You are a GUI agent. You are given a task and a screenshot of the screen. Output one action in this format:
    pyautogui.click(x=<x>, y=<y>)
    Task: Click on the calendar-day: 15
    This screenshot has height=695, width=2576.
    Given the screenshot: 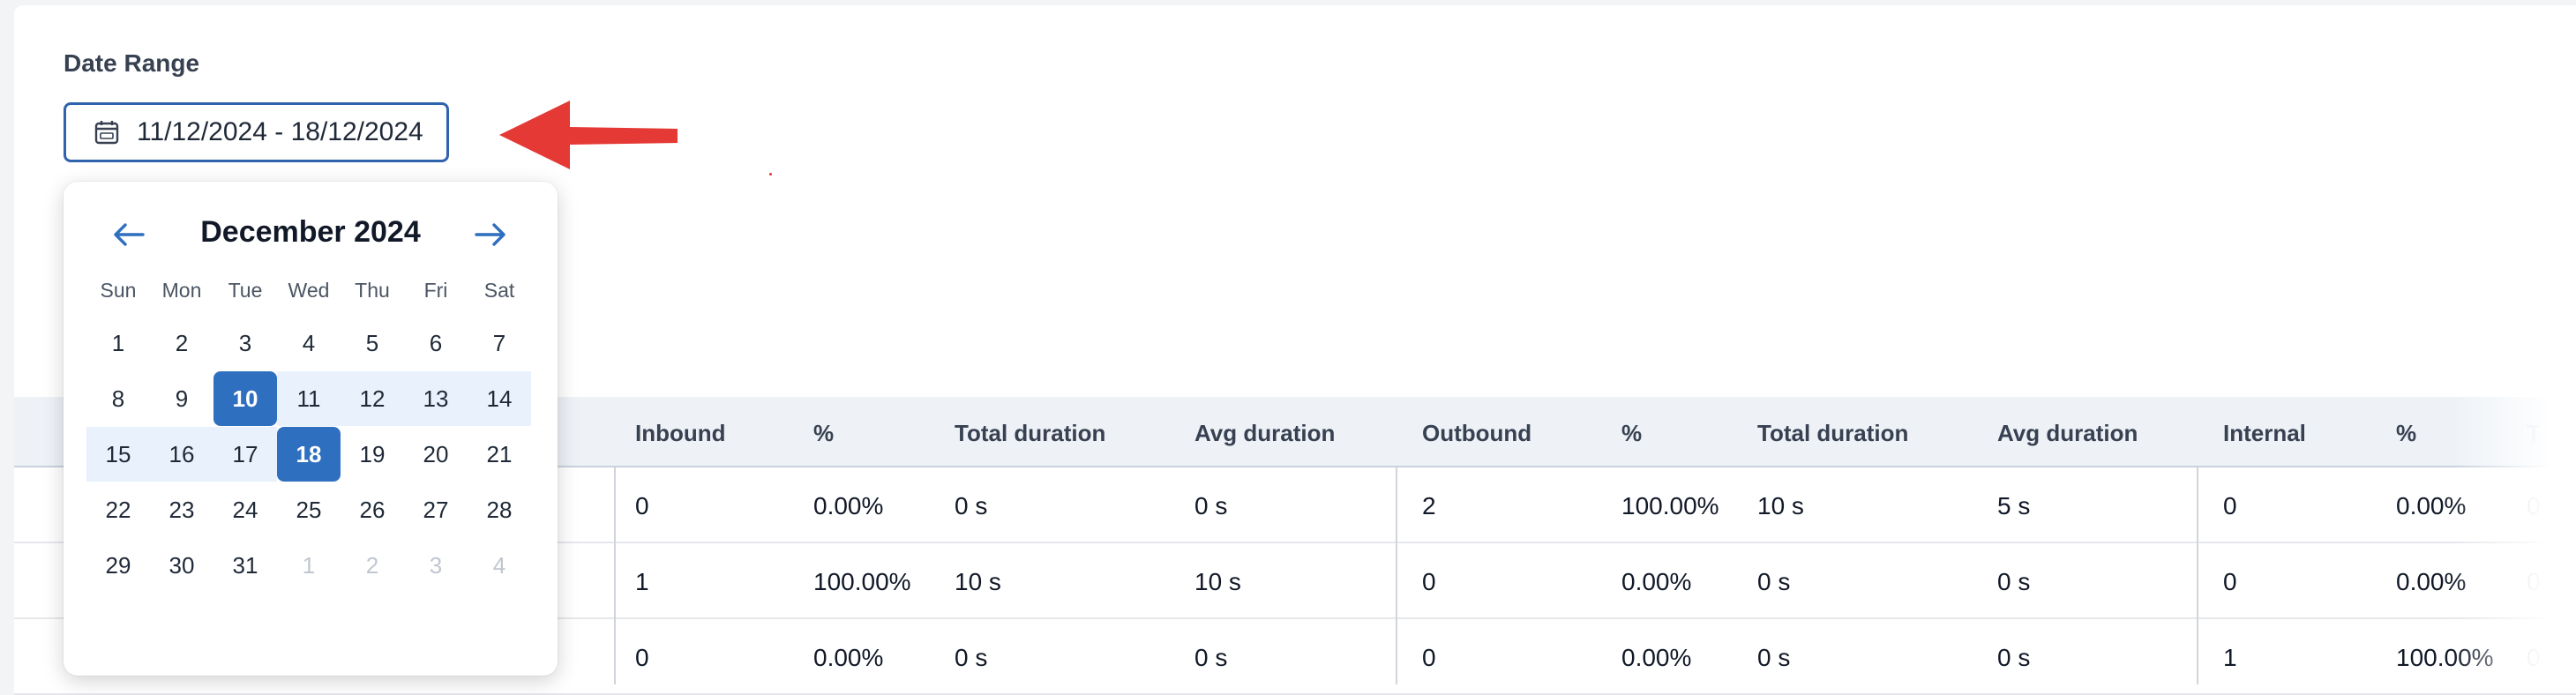 What is the action you would take?
    pyautogui.click(x=118, y=454)
    